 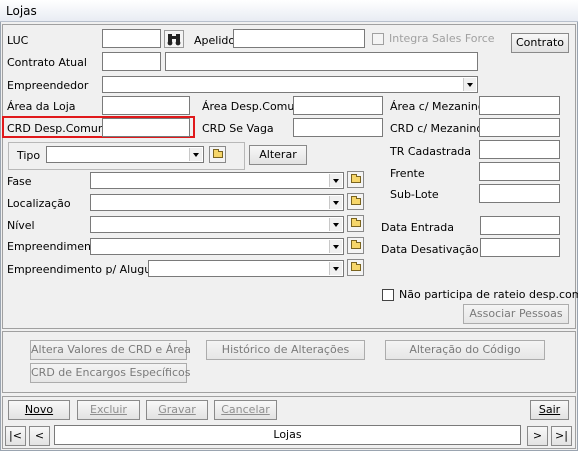 I want to click on binoculars-icon, so click(x=174, y=40).